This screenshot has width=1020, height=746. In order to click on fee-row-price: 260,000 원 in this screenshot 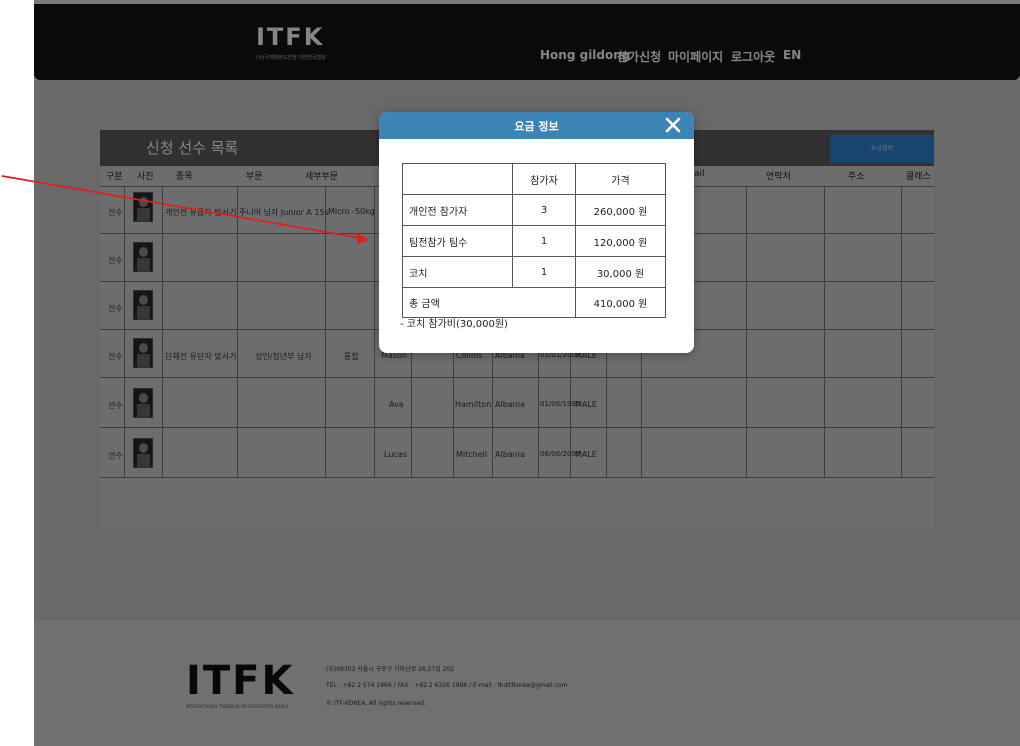, I will do `click(620, 210)`.